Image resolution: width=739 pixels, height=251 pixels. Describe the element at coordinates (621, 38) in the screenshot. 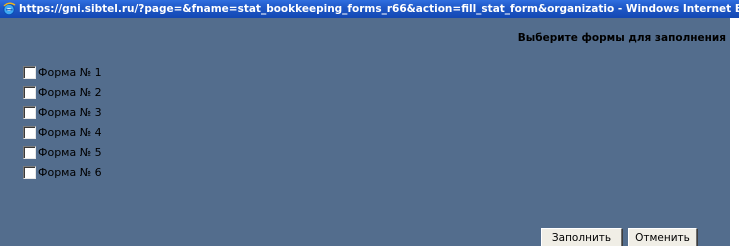

I see `page-heading: Выберите формы для заполнения` at that location.